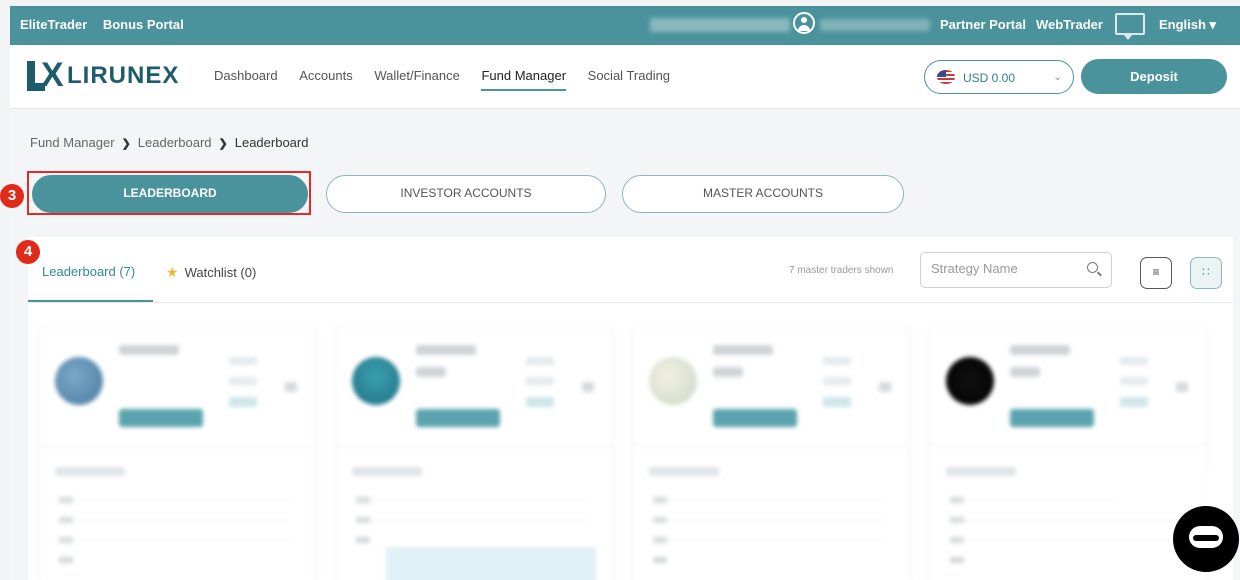  Describe the element at coordinates (53, 24) in the screenshot. I see `elitetrader-link: EliteTrader` at that location.